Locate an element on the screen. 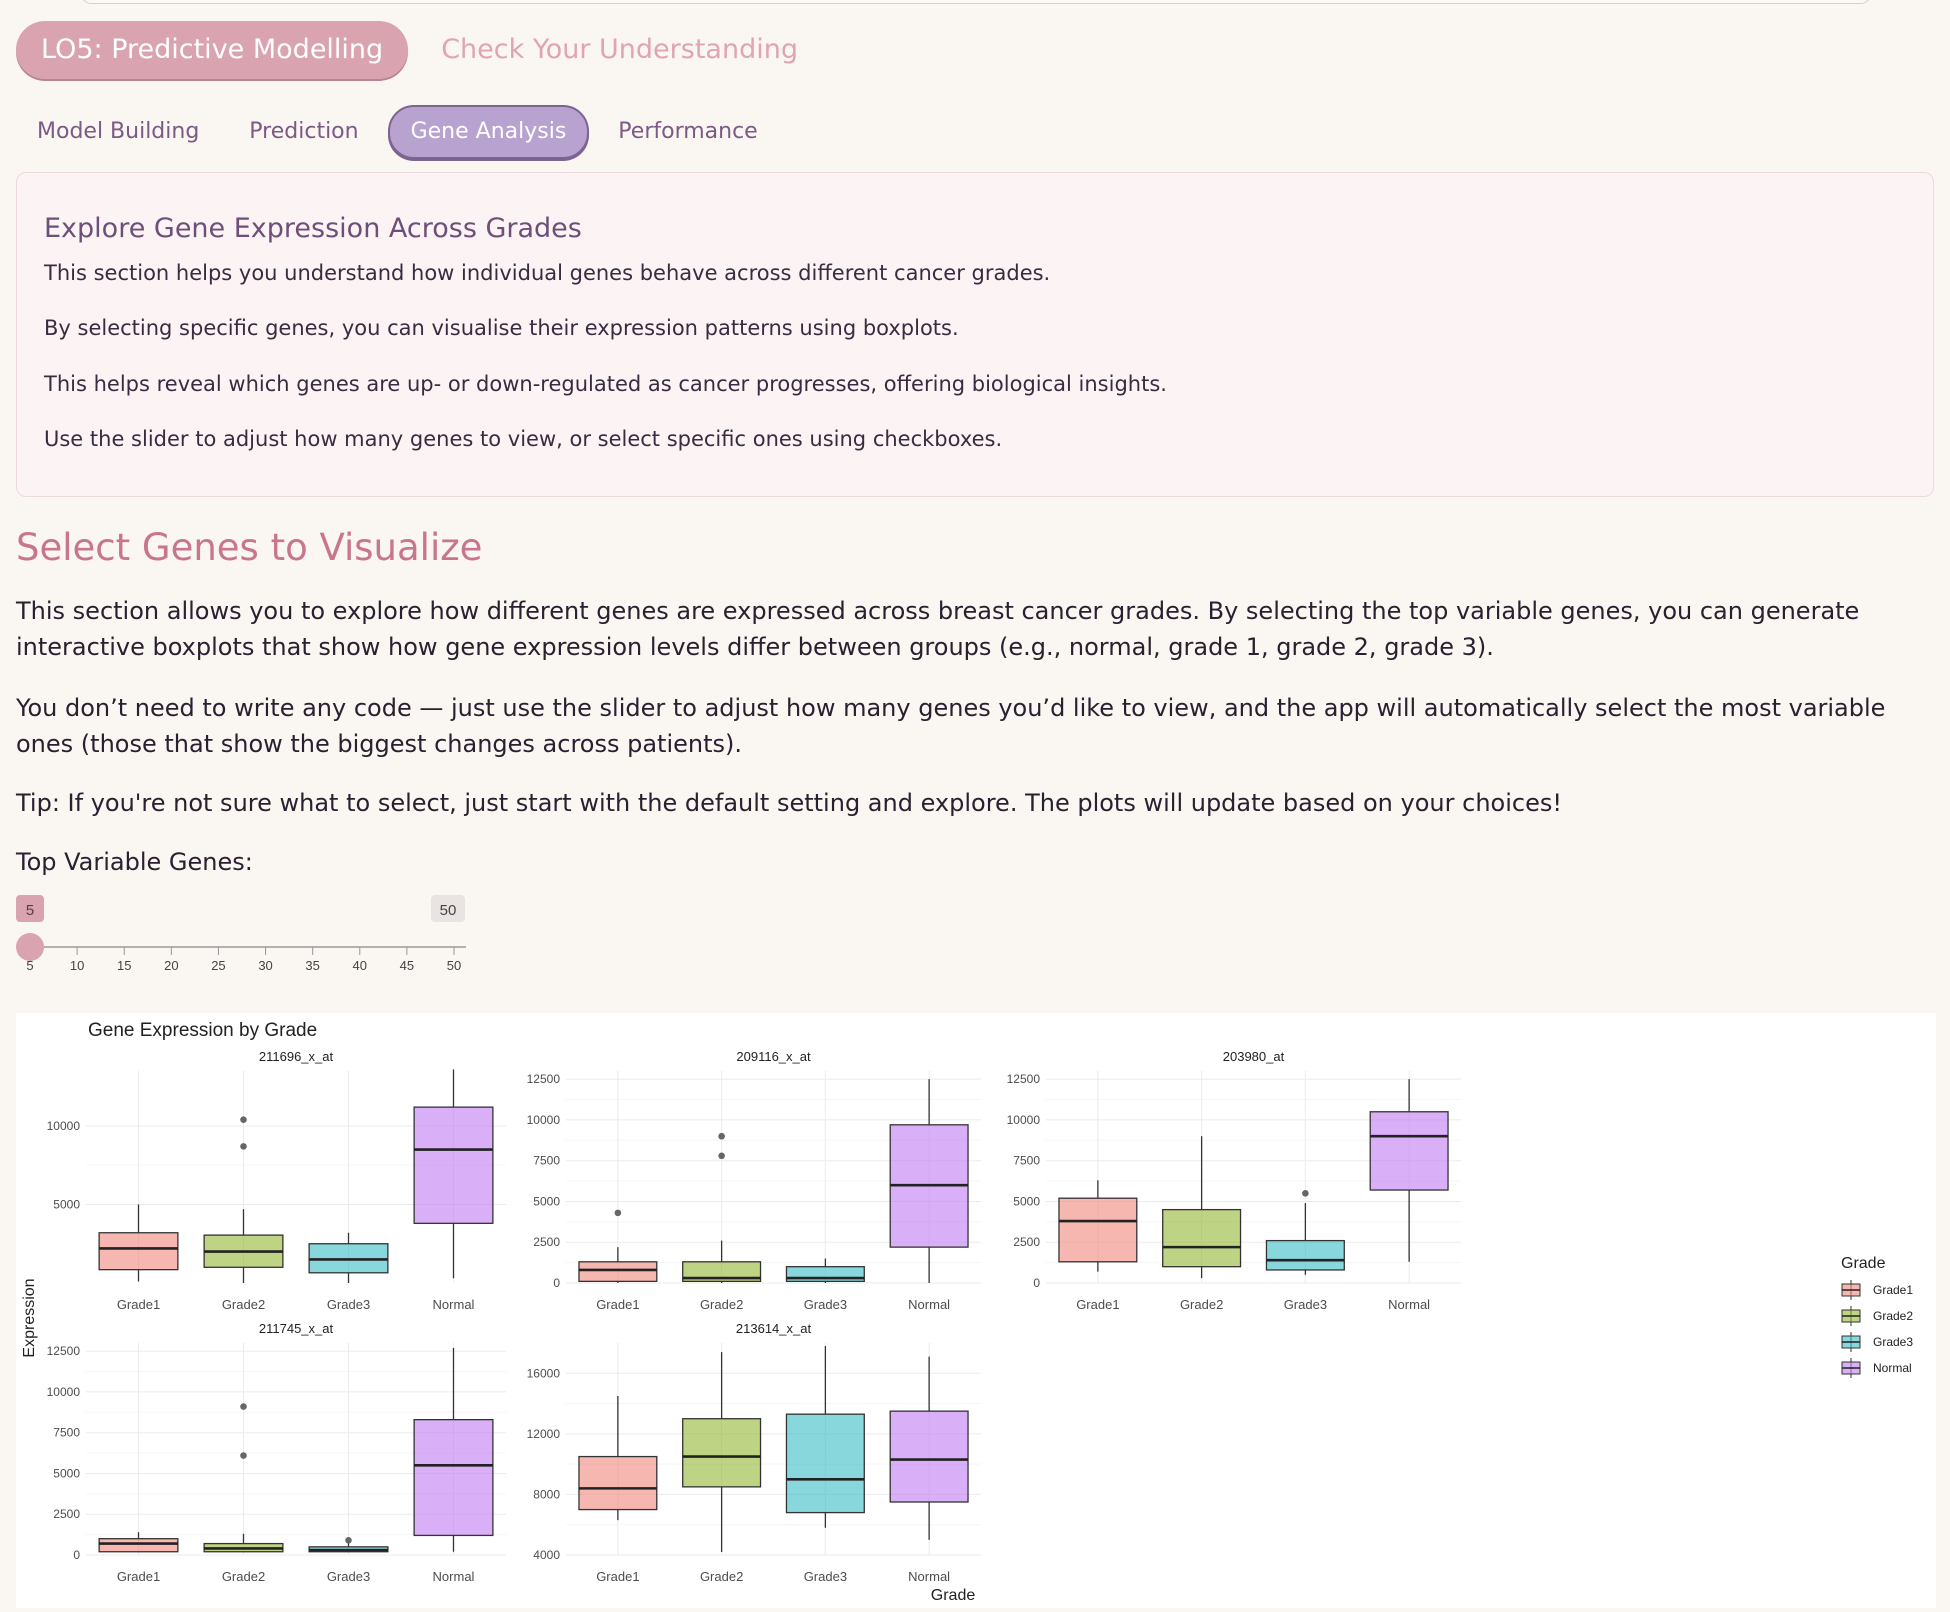 This screenshot has width=1950, height=1612. y-tick-label: 8000 is located at coordinates (546, 1494).